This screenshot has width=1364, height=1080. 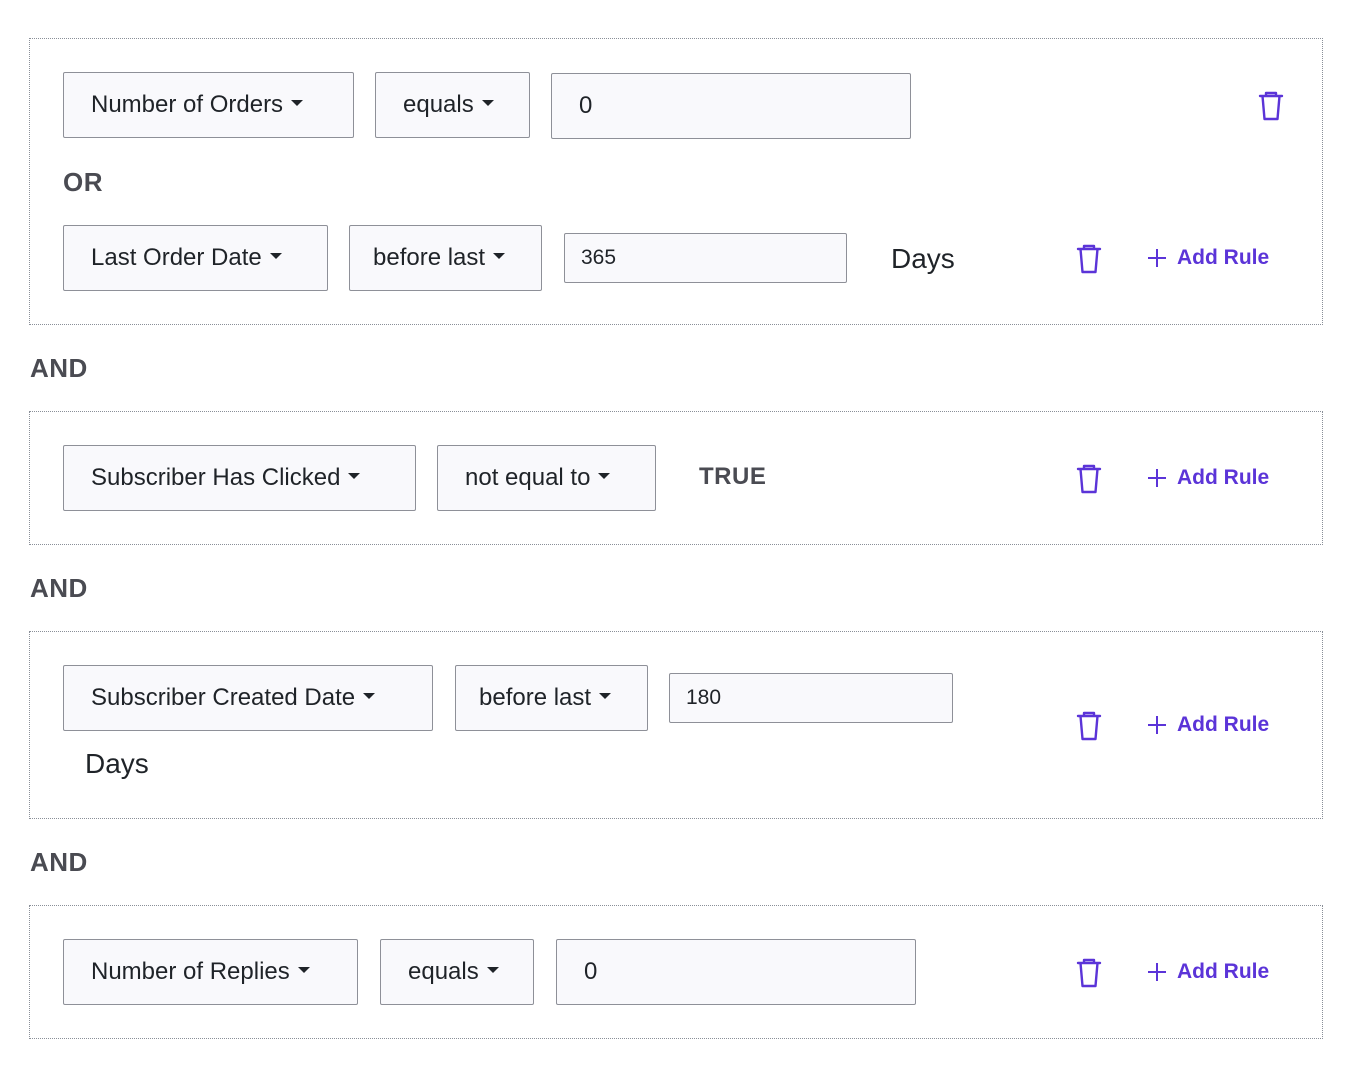 What do you see at coordinates (215, 478) in the screenshot?
I see `field-dropdown-label: Subscriber Has Clicked` at bounding box center [215, 478].